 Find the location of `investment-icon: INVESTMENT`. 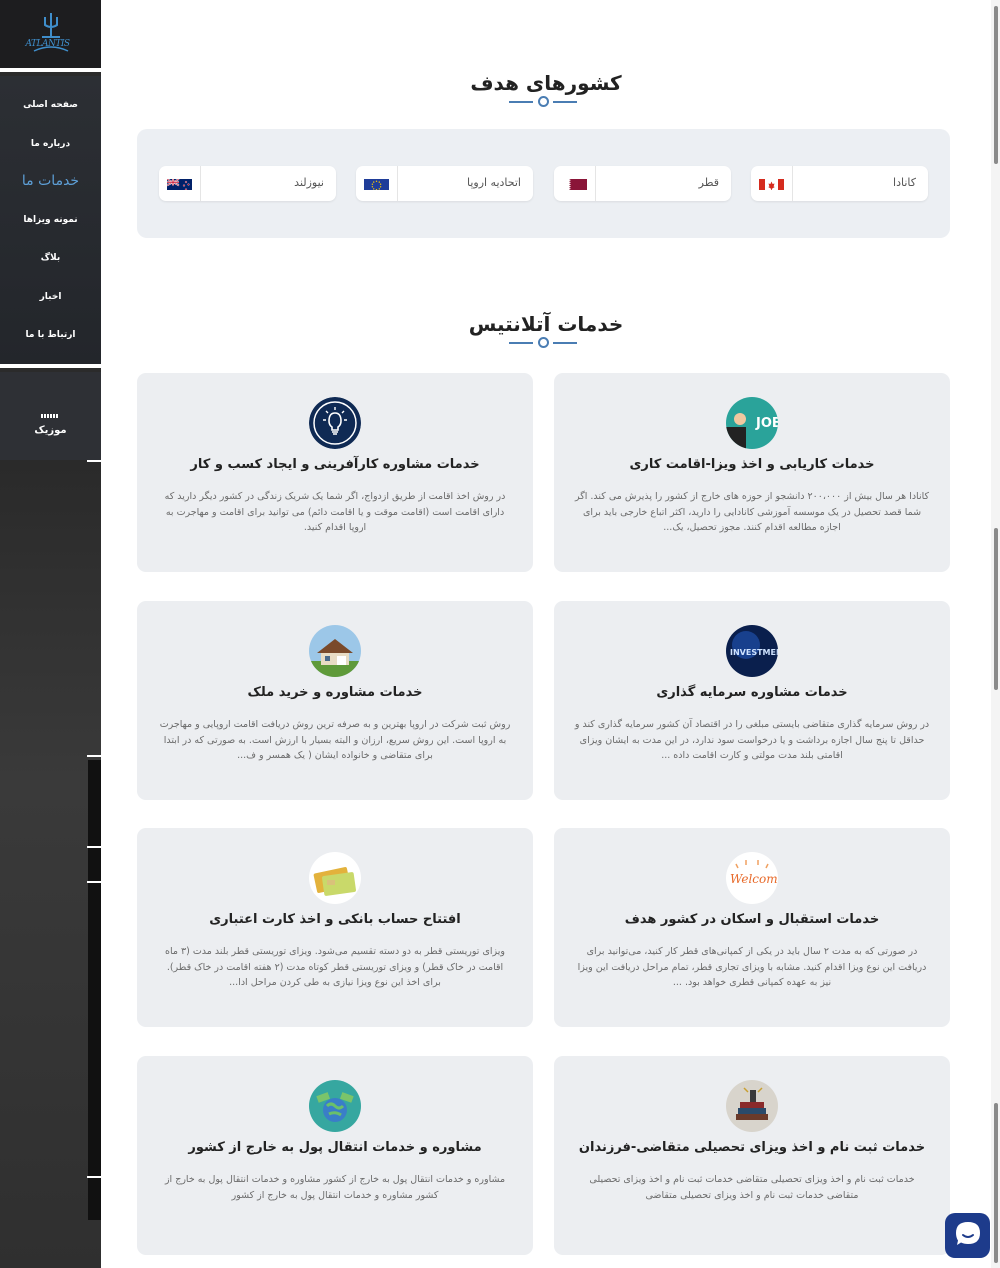

investment-icon: INVESTMENT is located at coordinates (752, 651).